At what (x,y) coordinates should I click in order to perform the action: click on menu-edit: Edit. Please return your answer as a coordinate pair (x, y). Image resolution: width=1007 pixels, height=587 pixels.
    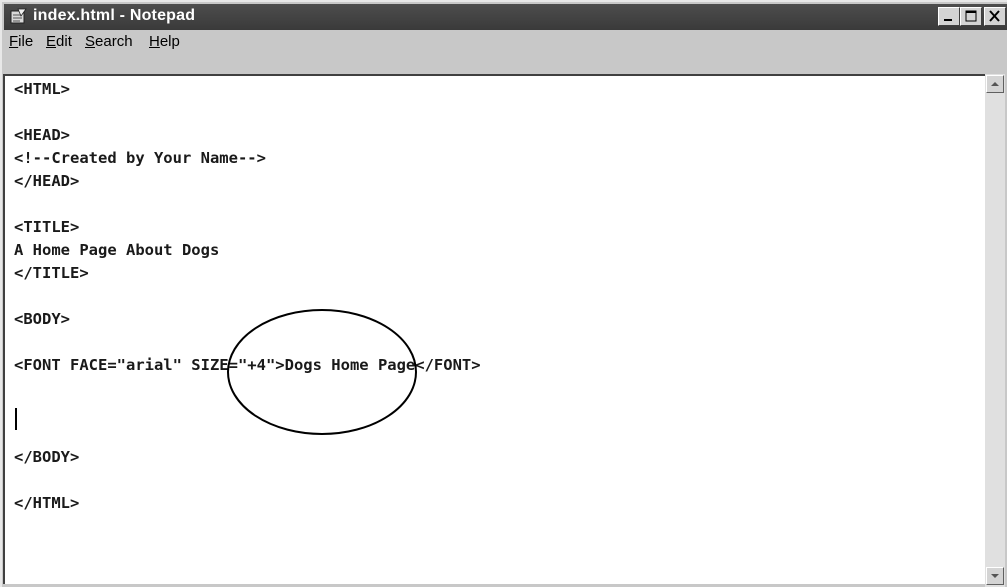
    Looking at the image, I should click on (59, 41).